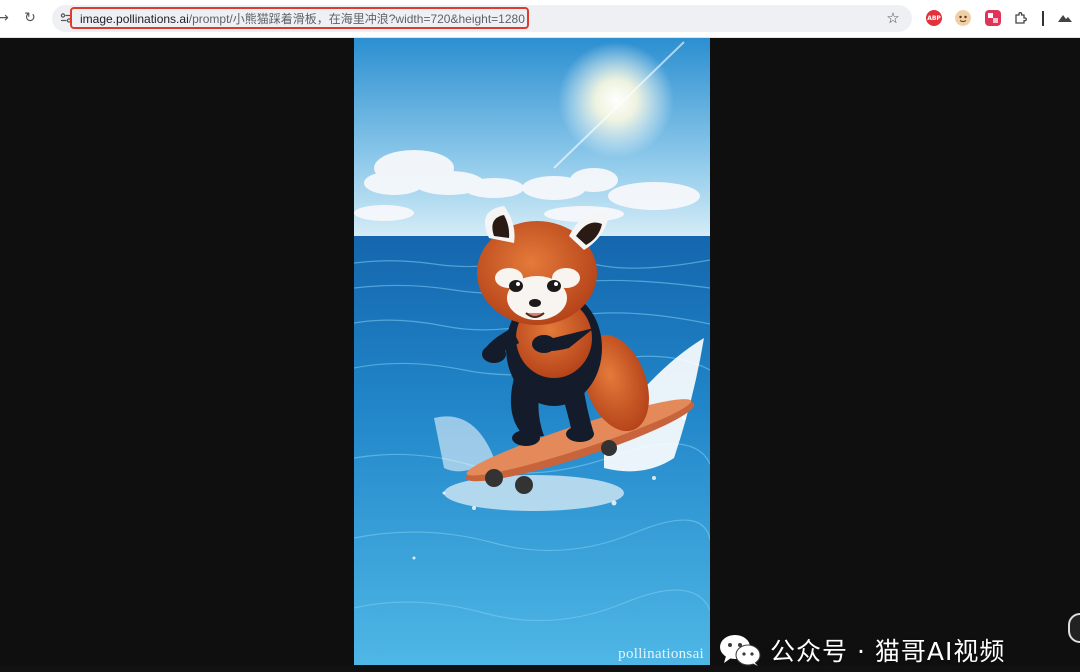  What do you see at coordinates (1043, 18) in the screenshot?
I see `toolbar-divider` at bounding box center [1043, 18].